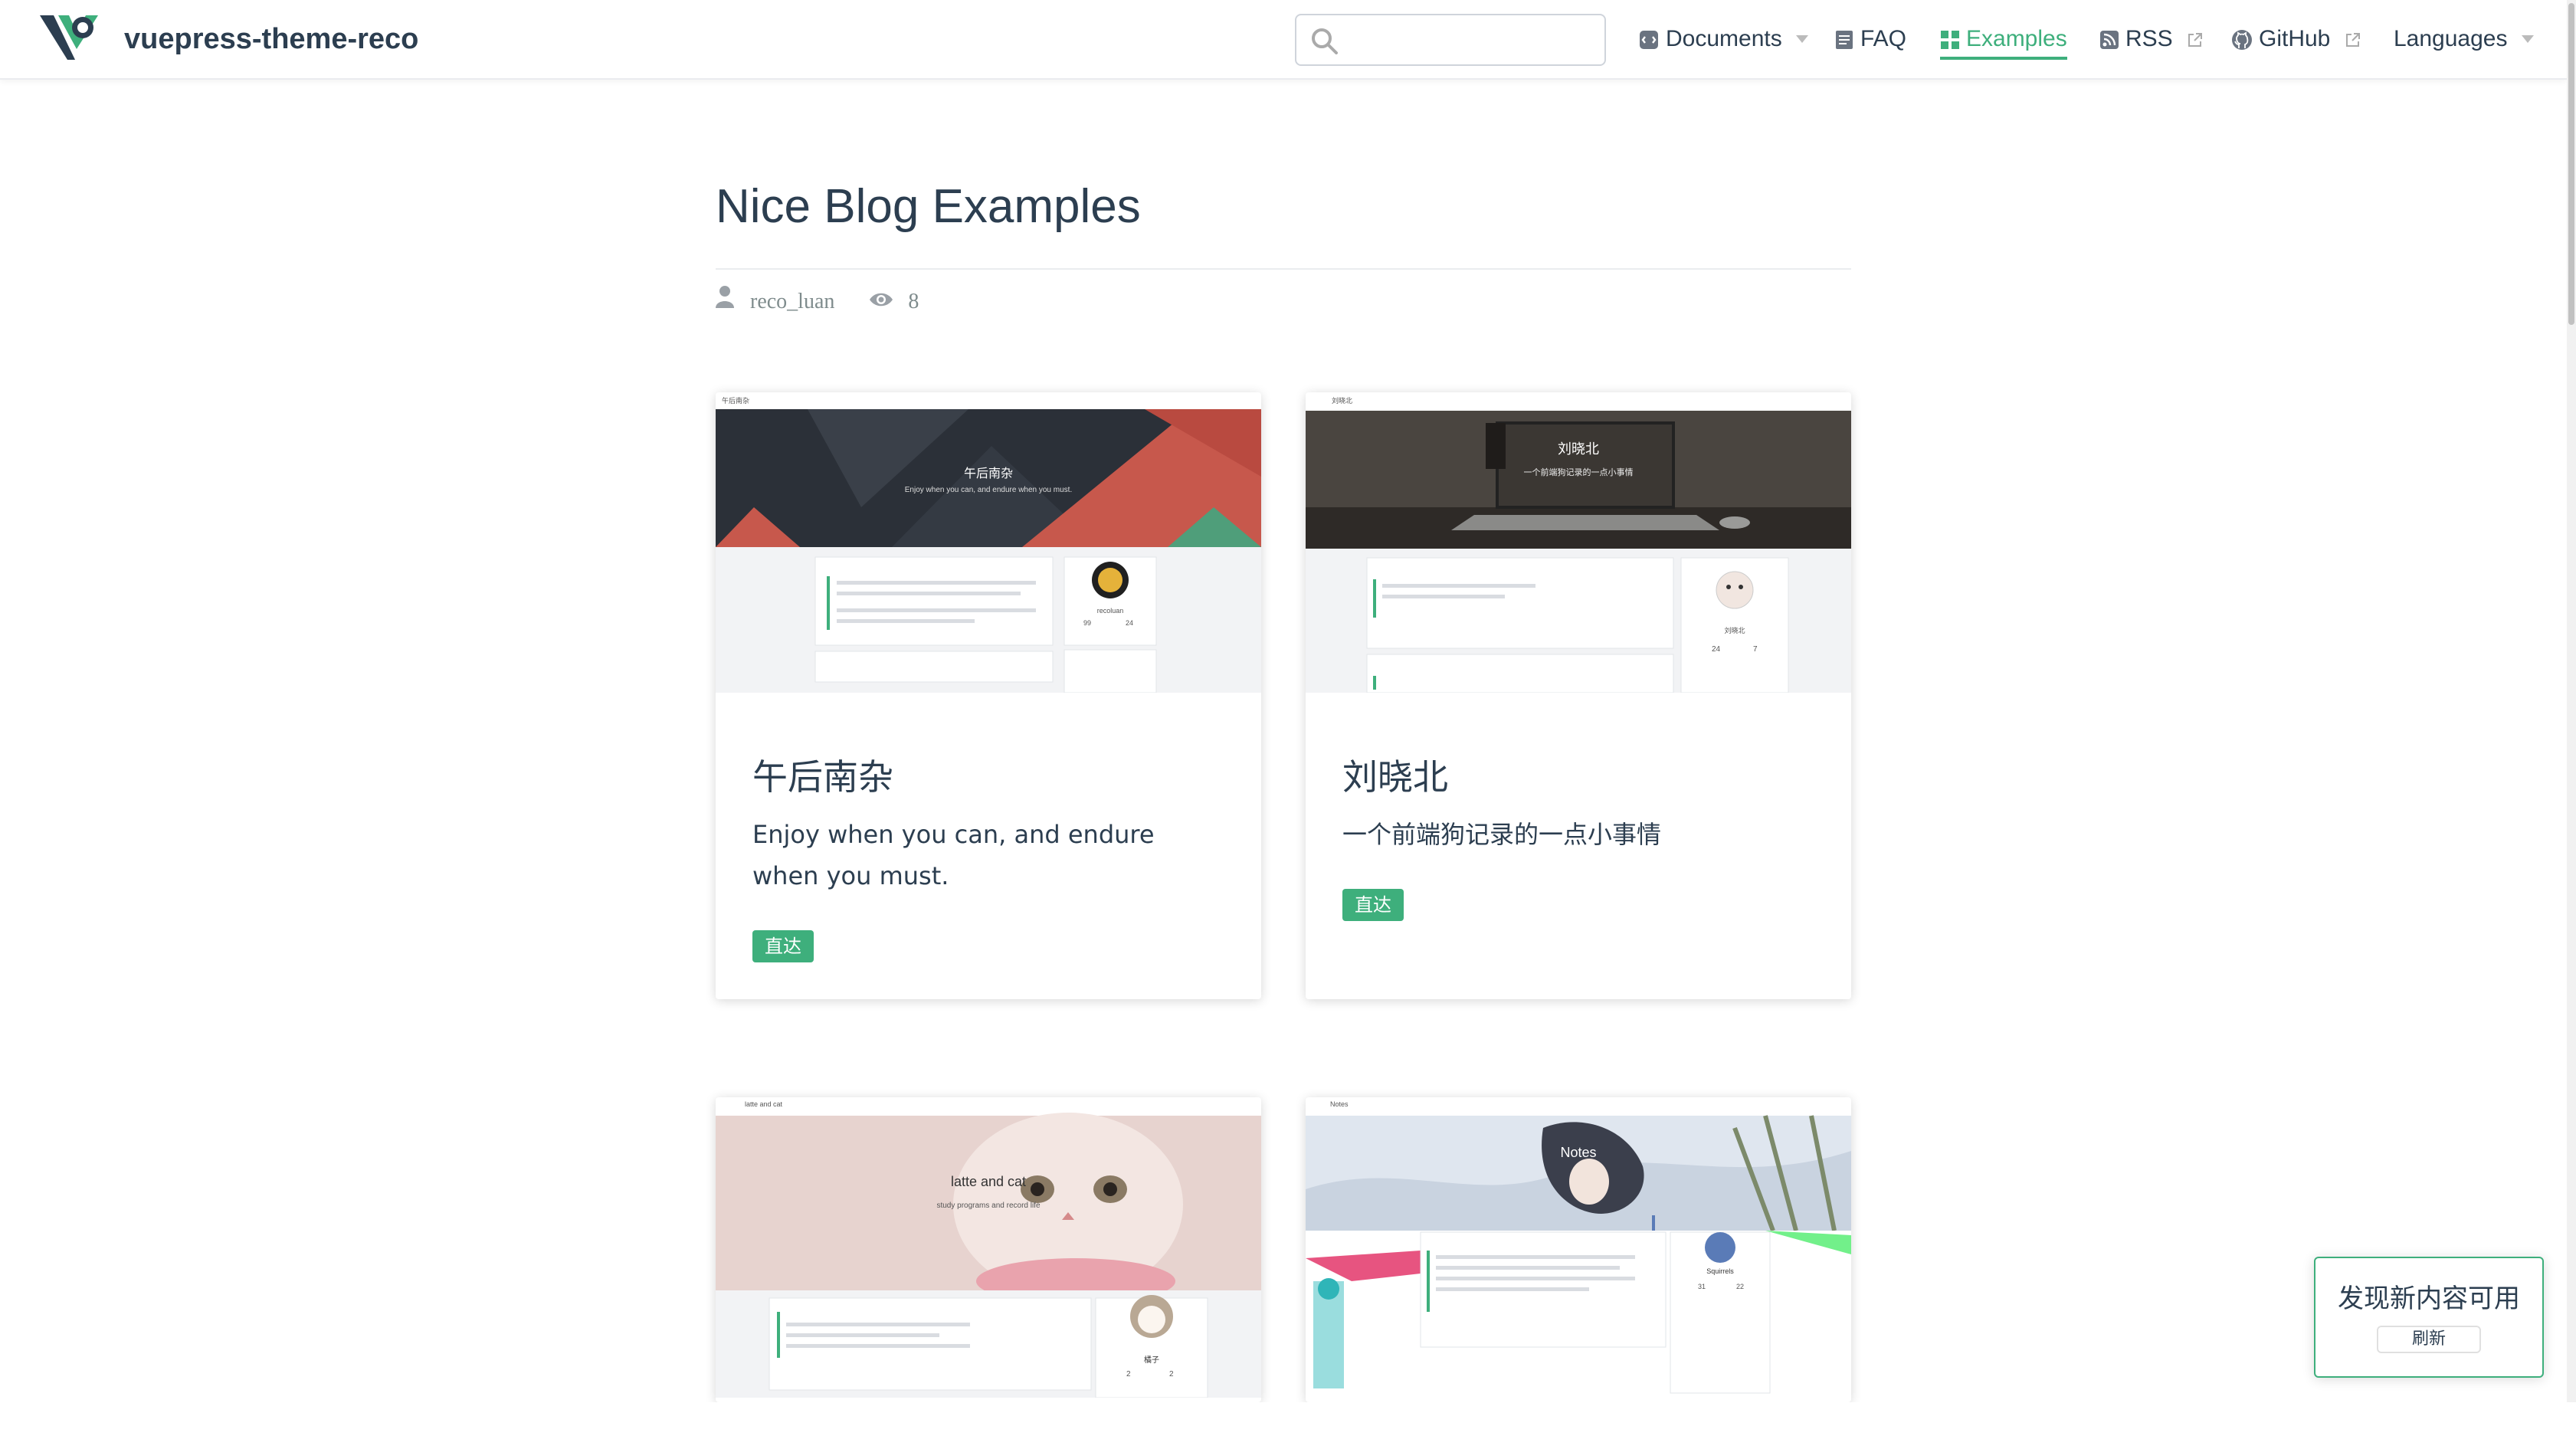 The image size is (2576, 1449). Describe the element at coordinates (989, 1181) in the screenshot. I see `screenshot-title: latte and cat` at that location.